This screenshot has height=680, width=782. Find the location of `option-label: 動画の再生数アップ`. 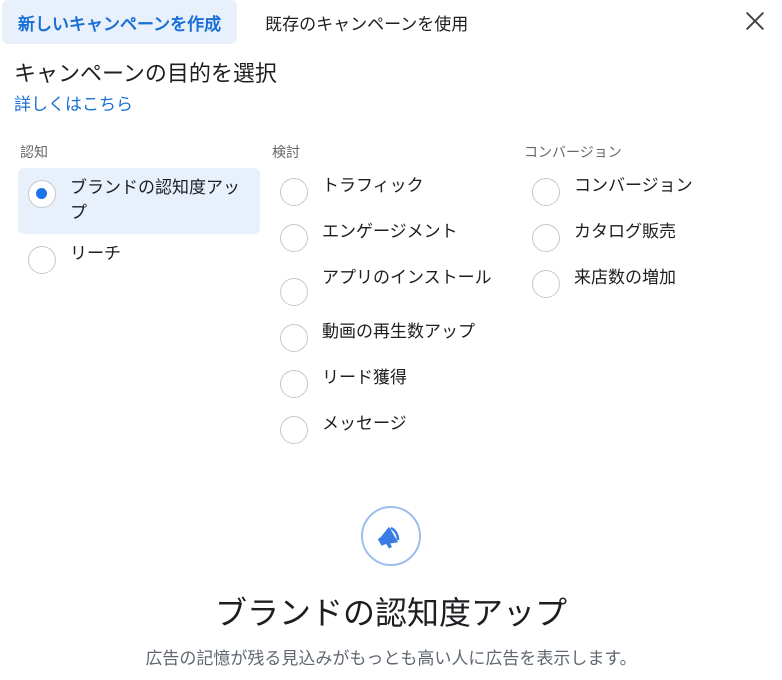

option-label: 動画の再生数アップ is located at coordinates (398, 332).